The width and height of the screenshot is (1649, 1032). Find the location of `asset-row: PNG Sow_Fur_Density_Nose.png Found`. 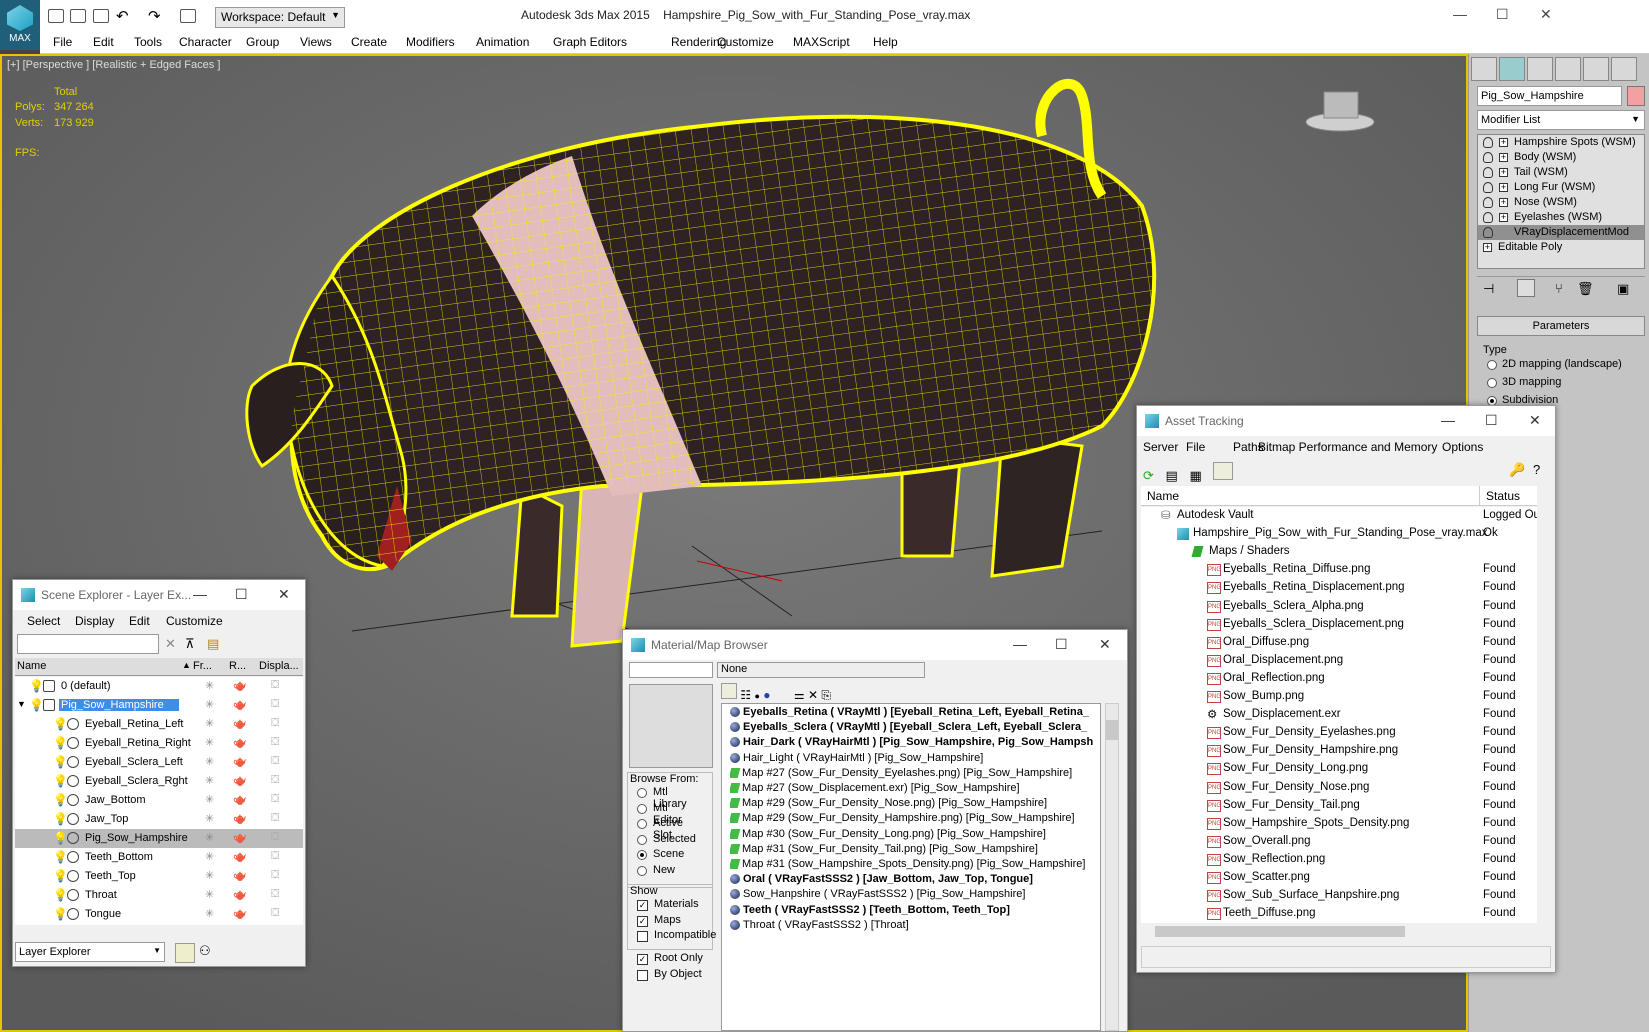

asset-row: PNG Sow_Fur_Density_Nose.png Found is located at coordinates (1339, 788).